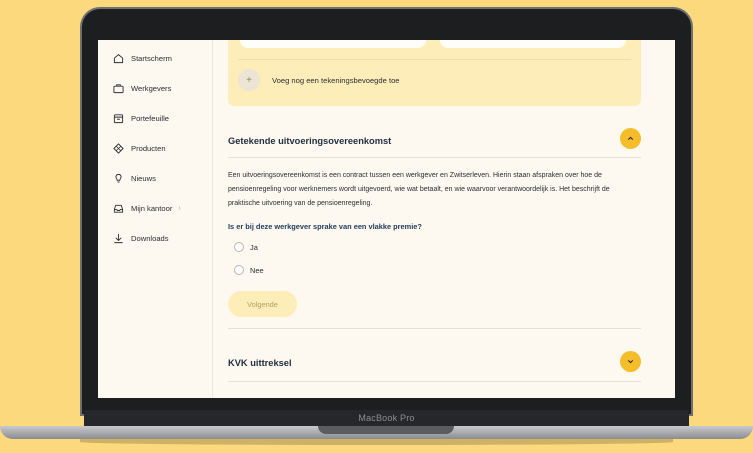  What do you see at coordinates (260, 363) in the screenshot?
I see `section-title-kvk: KVK uittreksel` at bounding box center [260, 363].